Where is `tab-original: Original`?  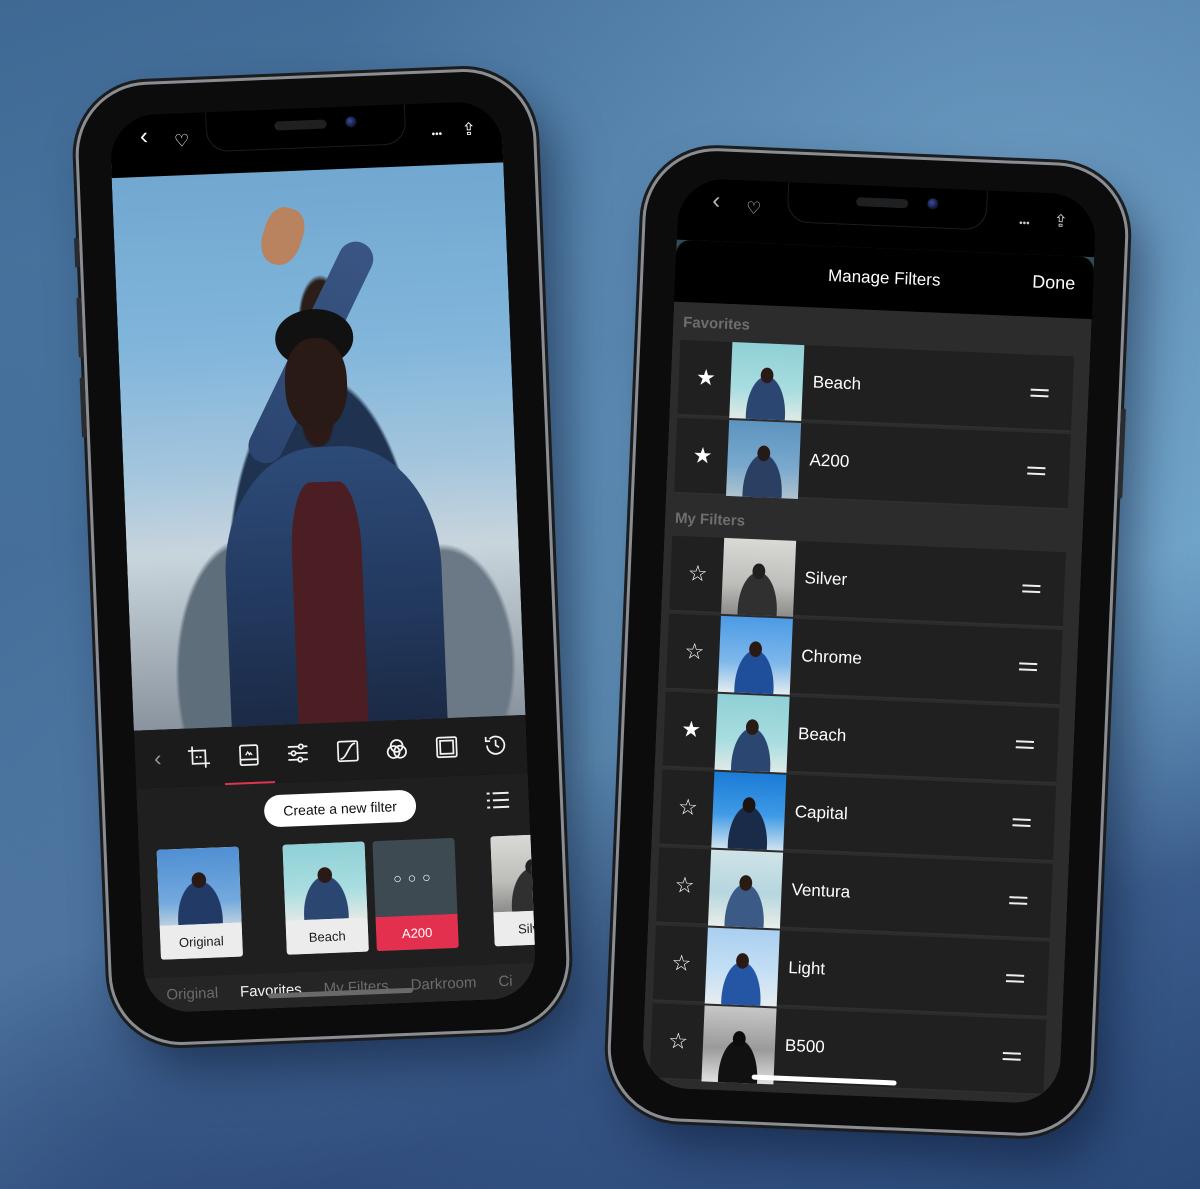
tab-original: Original is located at coordinates (192, 994).